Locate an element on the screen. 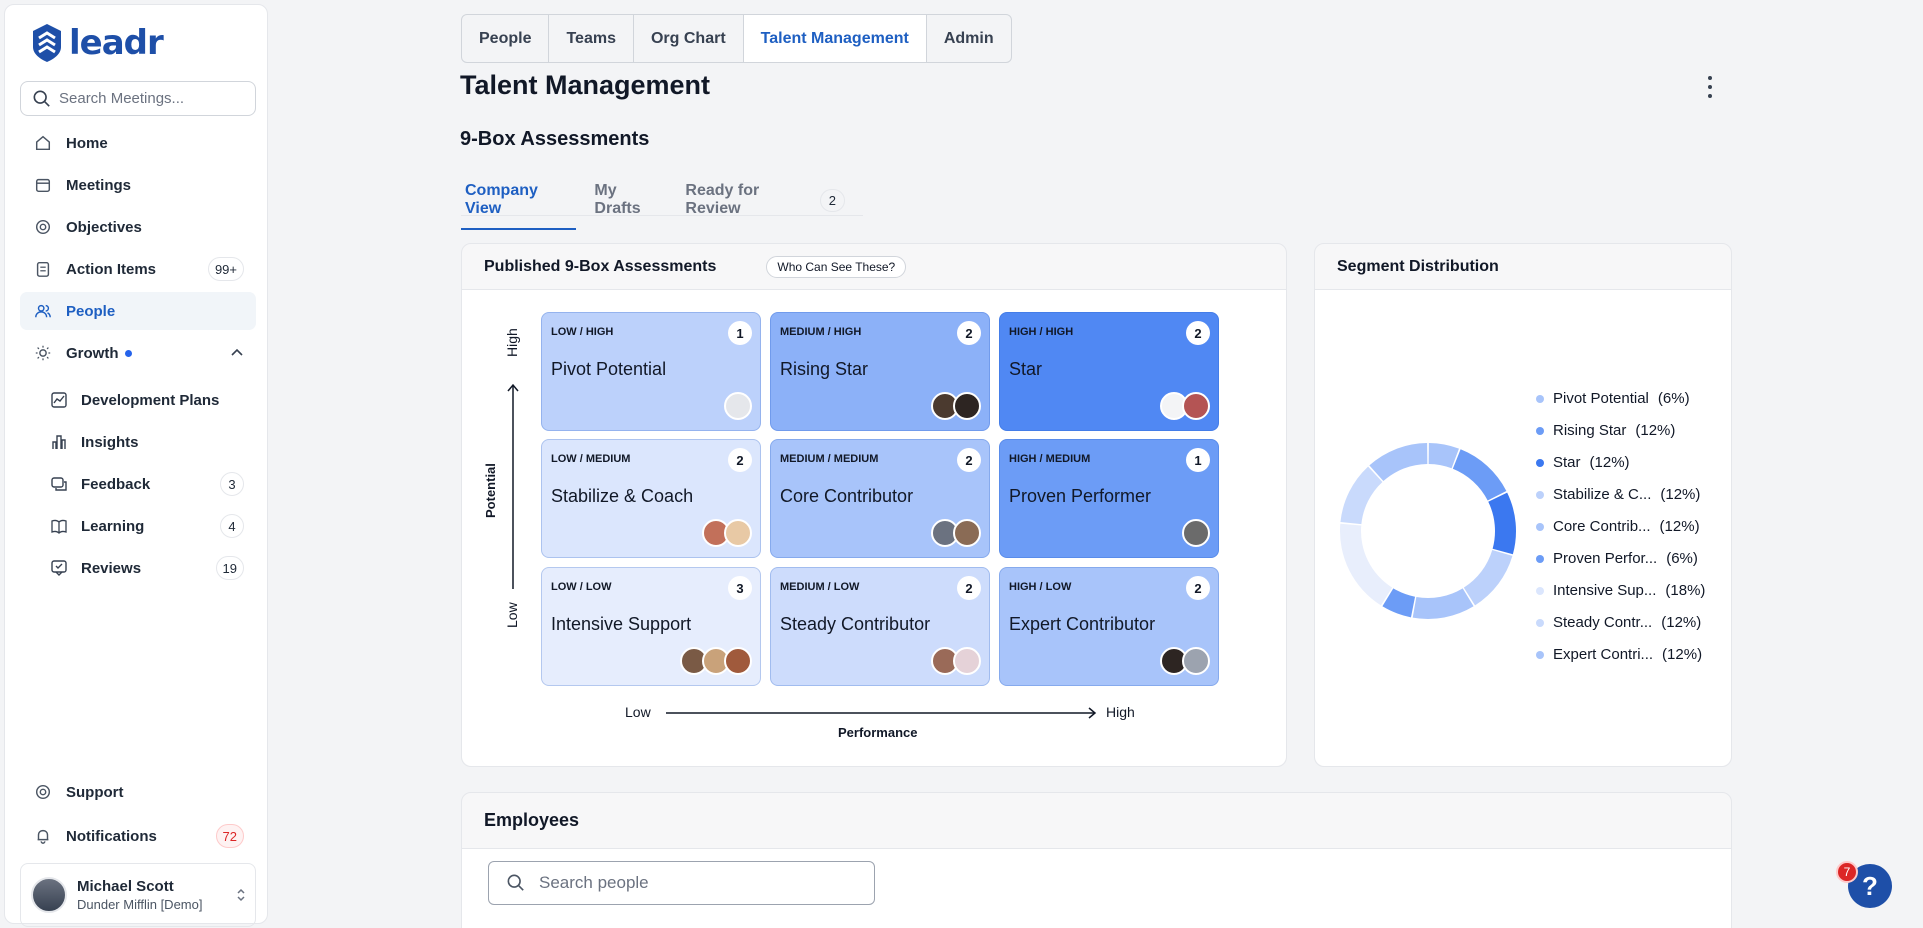 The height and width of the screenshot is (928, 1923). nav-feedback-label: Feedback is located at coordinates (116, 484).